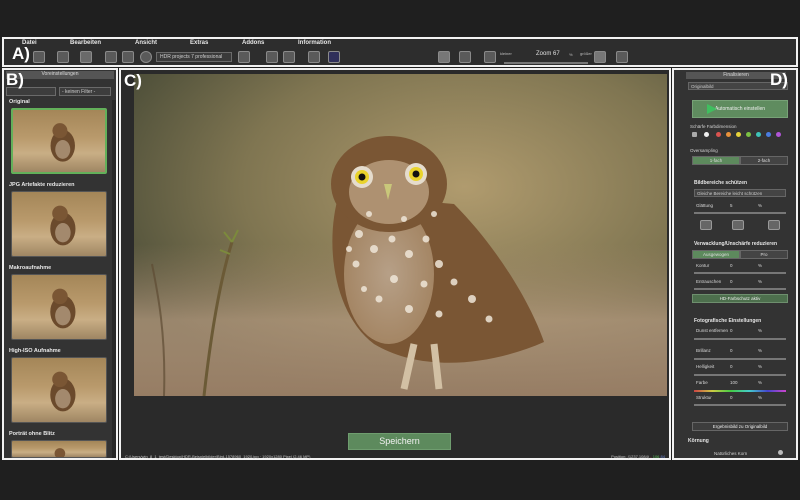  I want to click on zoom-value: Zoom 67, so click(548, 54).